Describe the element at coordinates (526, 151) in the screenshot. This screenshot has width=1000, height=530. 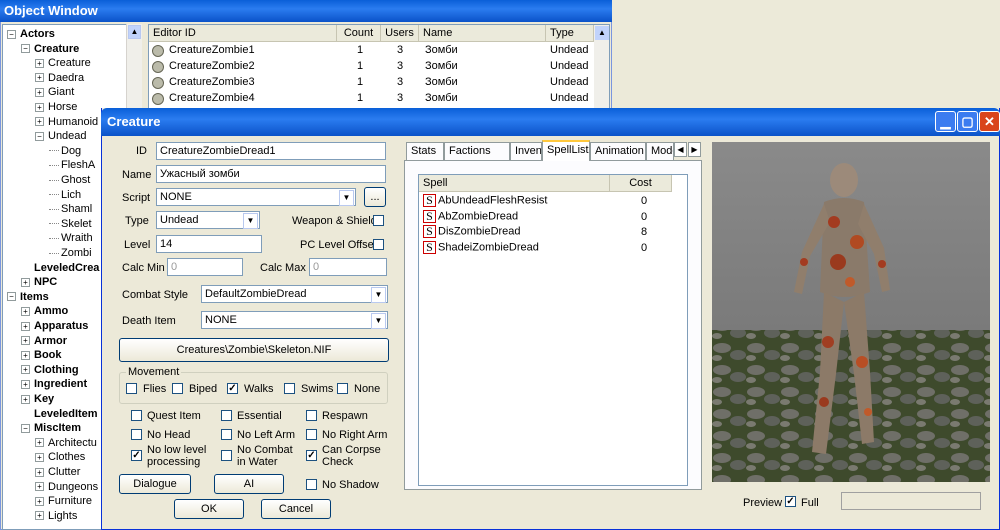
I see `tab-inventory: Inventory` at that location.